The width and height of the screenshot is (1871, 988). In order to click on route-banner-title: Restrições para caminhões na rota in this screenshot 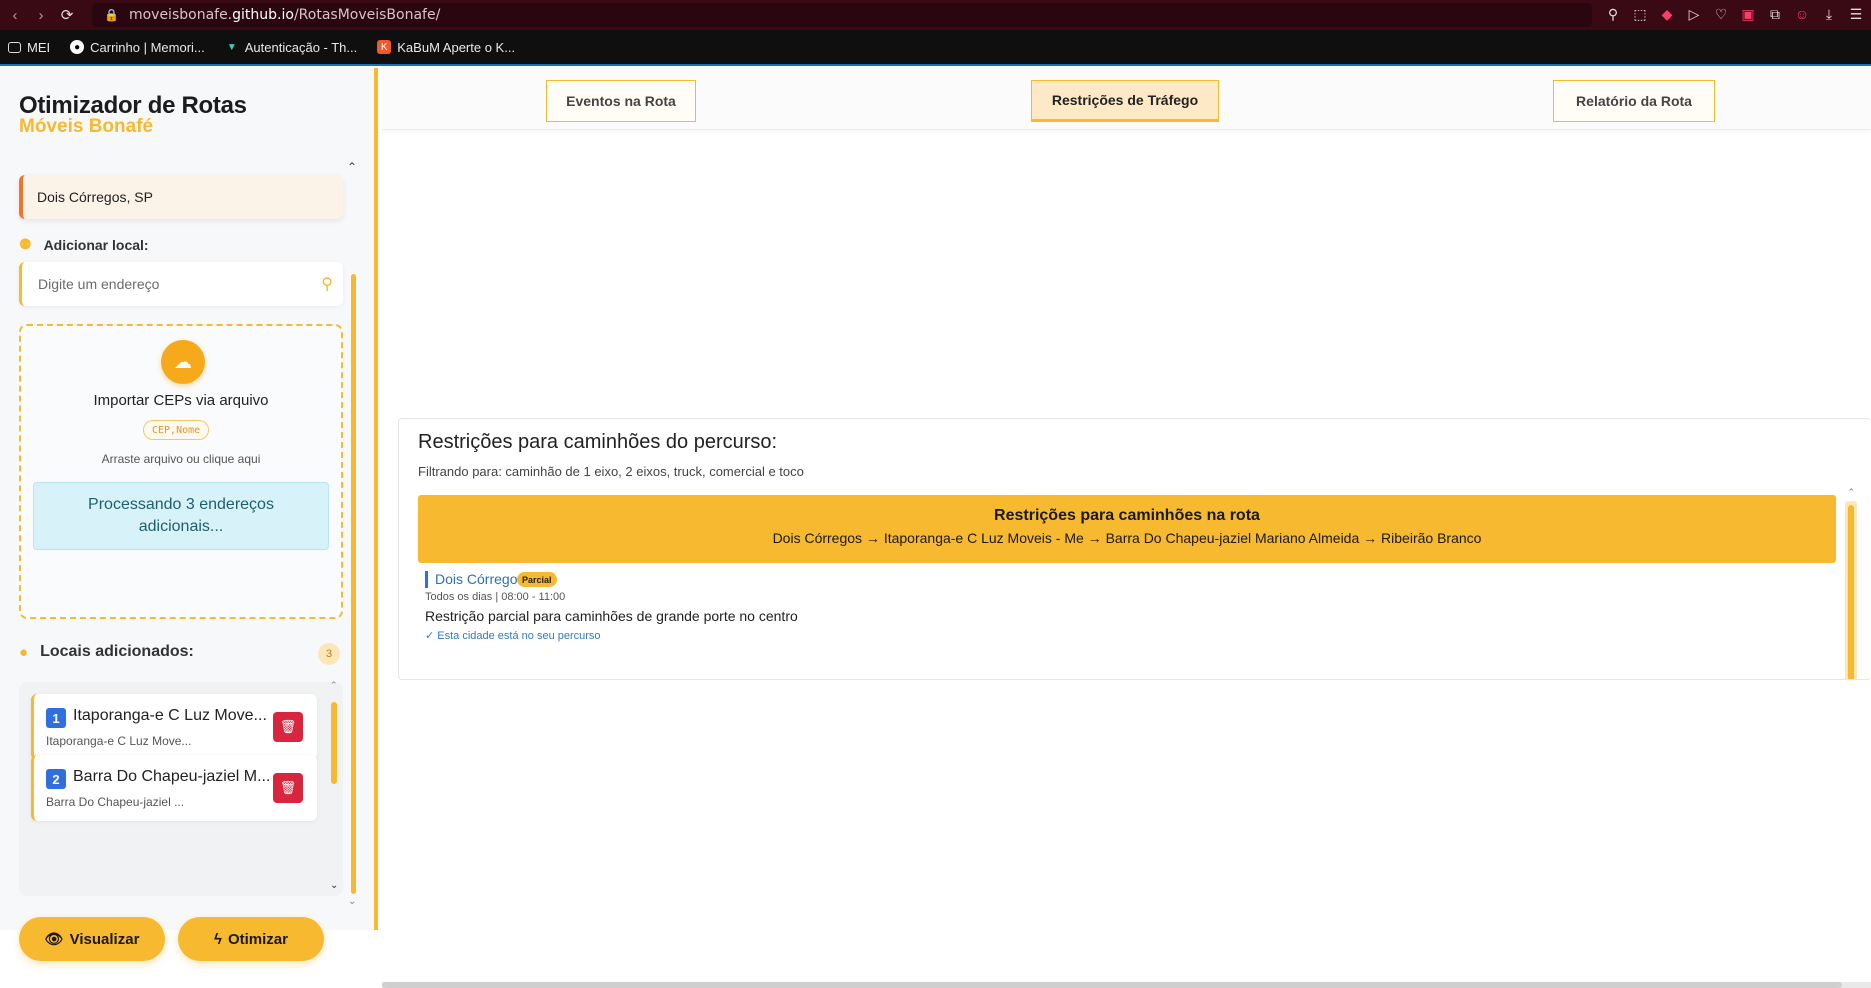, I will do `click(1127, 515)`.